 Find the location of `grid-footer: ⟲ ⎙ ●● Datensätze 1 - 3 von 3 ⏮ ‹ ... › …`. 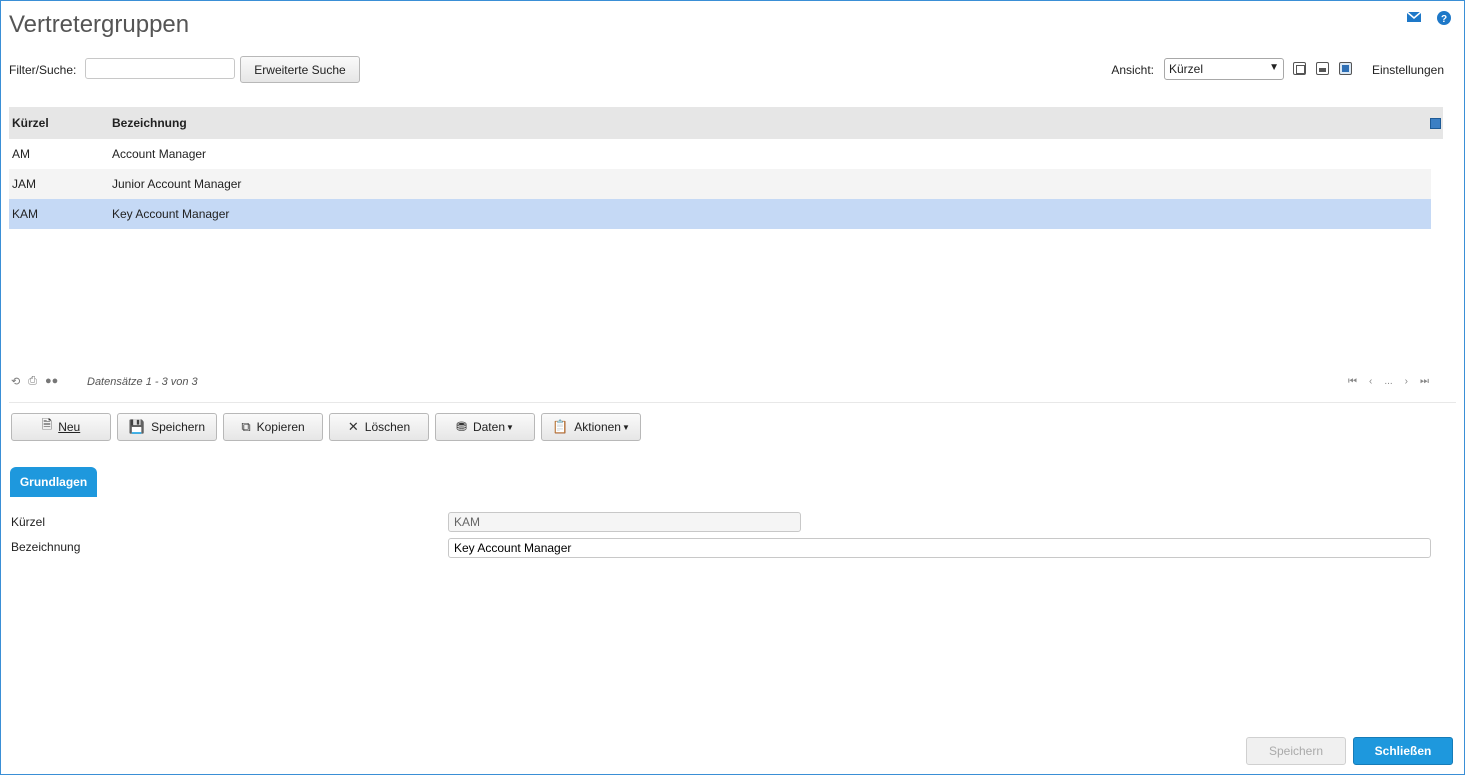

grid-footer: ⟲ ⎙ ●● Datensätze 1 - 3 von 3 ⏮ ‹ ... › … is located at coordinates (719, 382).